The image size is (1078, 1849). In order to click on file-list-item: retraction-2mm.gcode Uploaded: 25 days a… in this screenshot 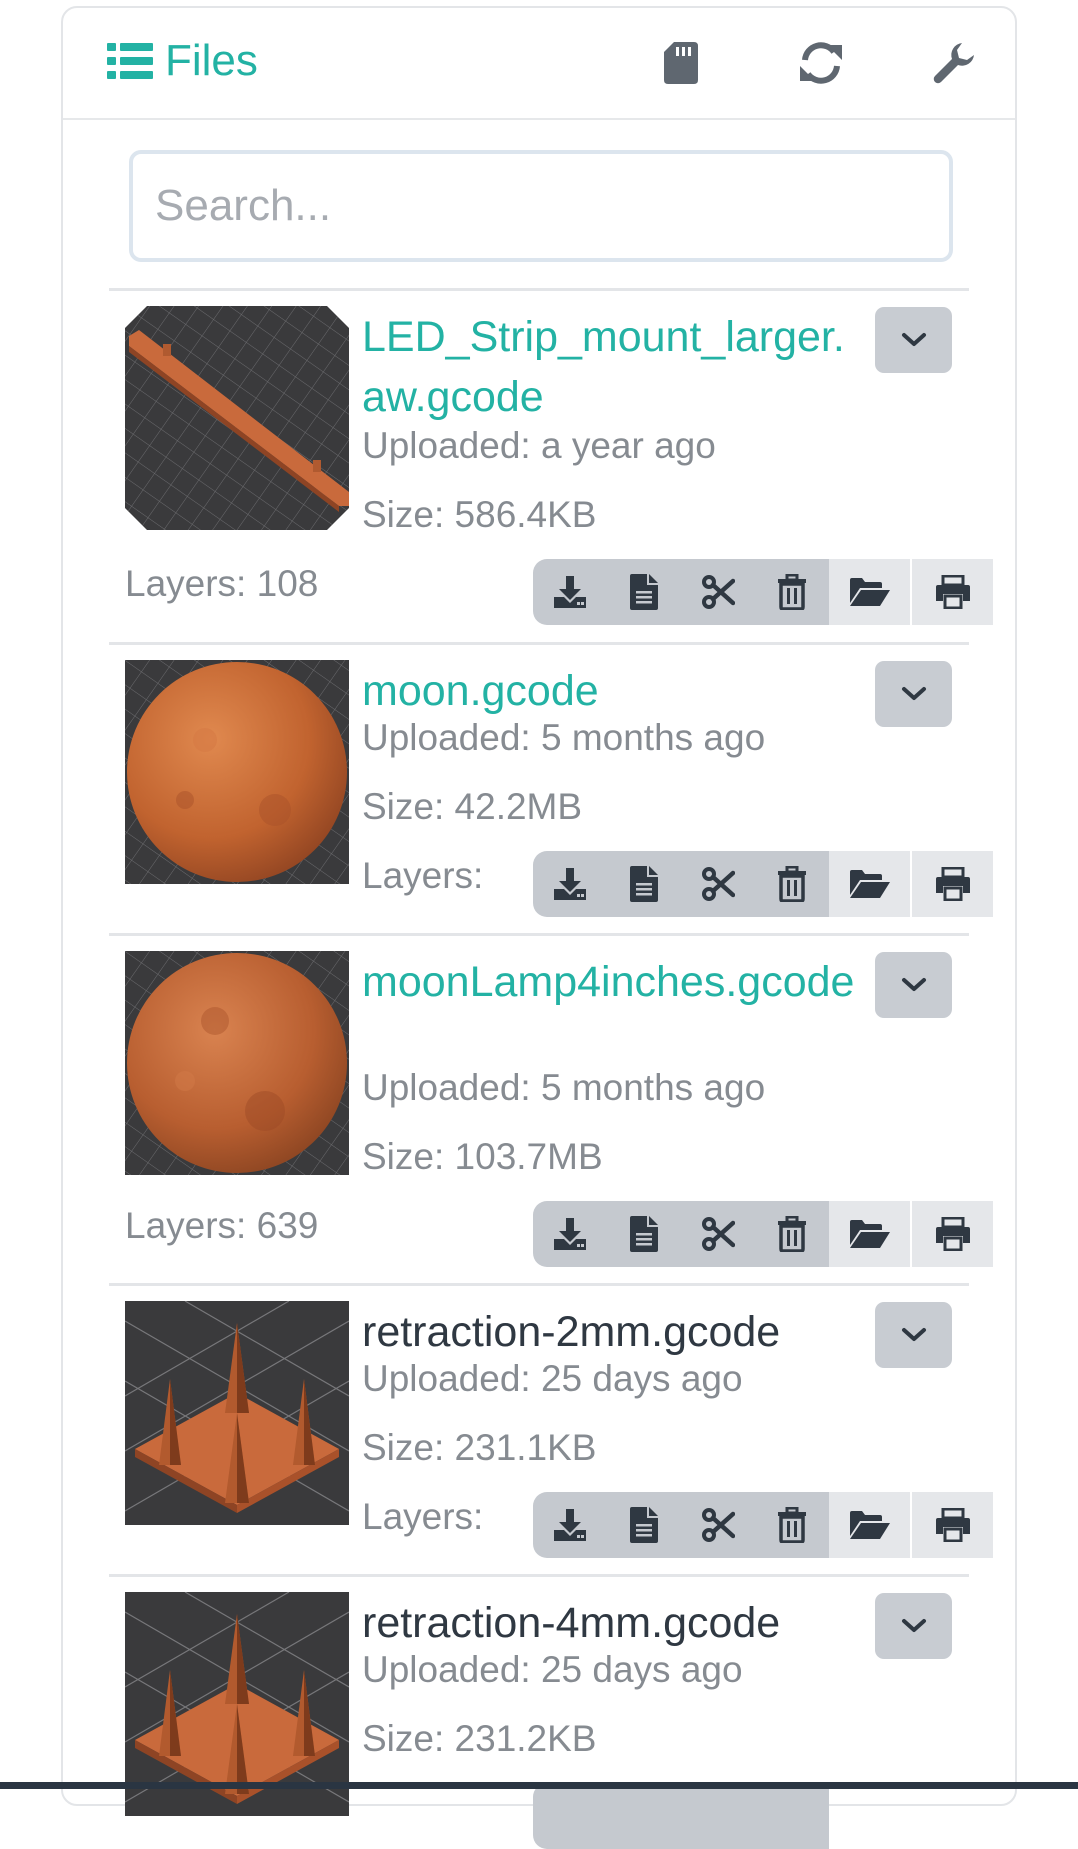, I will do `click(551, 1428)`.